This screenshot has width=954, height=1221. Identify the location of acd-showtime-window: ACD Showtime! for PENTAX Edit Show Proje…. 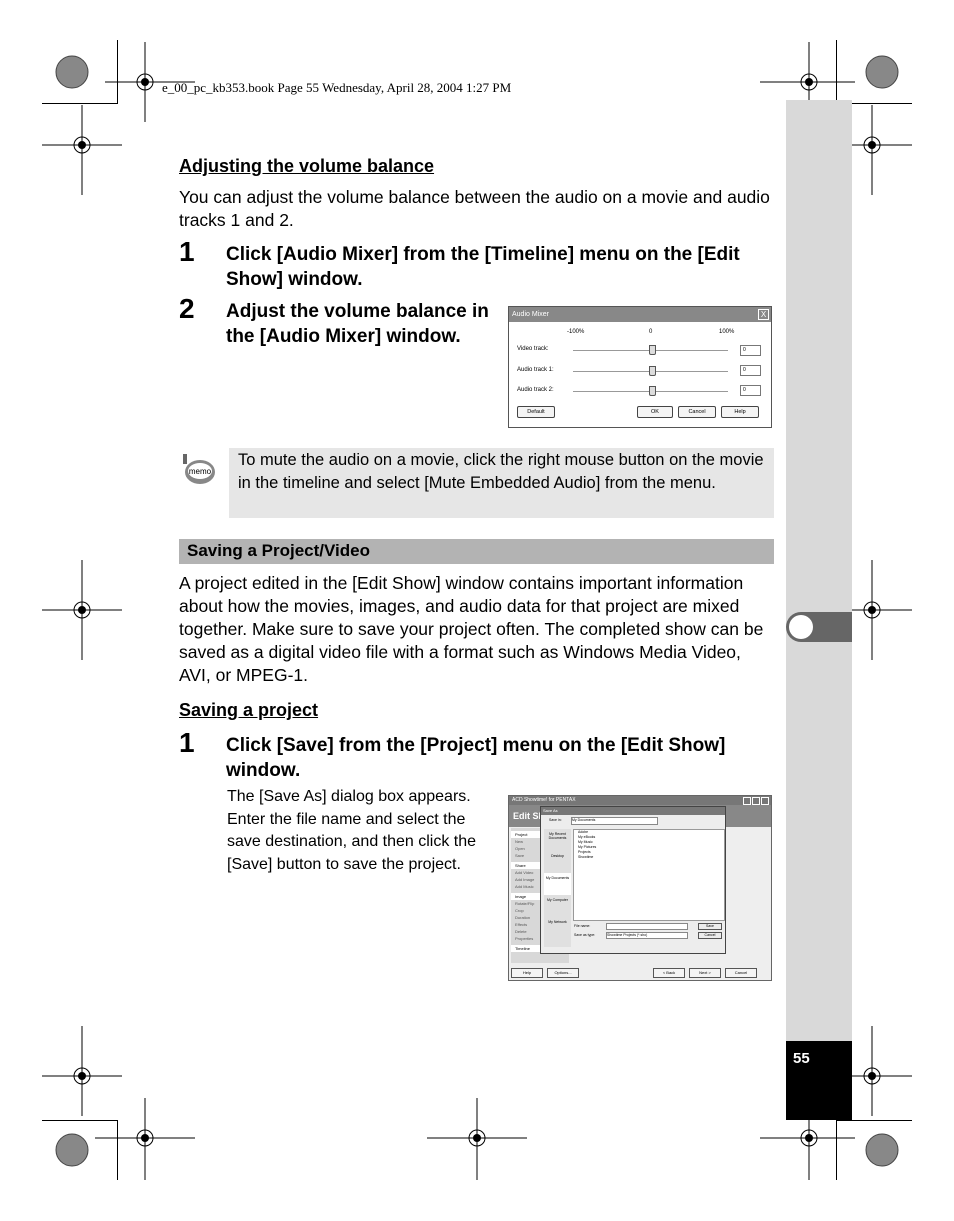
(640, 888).